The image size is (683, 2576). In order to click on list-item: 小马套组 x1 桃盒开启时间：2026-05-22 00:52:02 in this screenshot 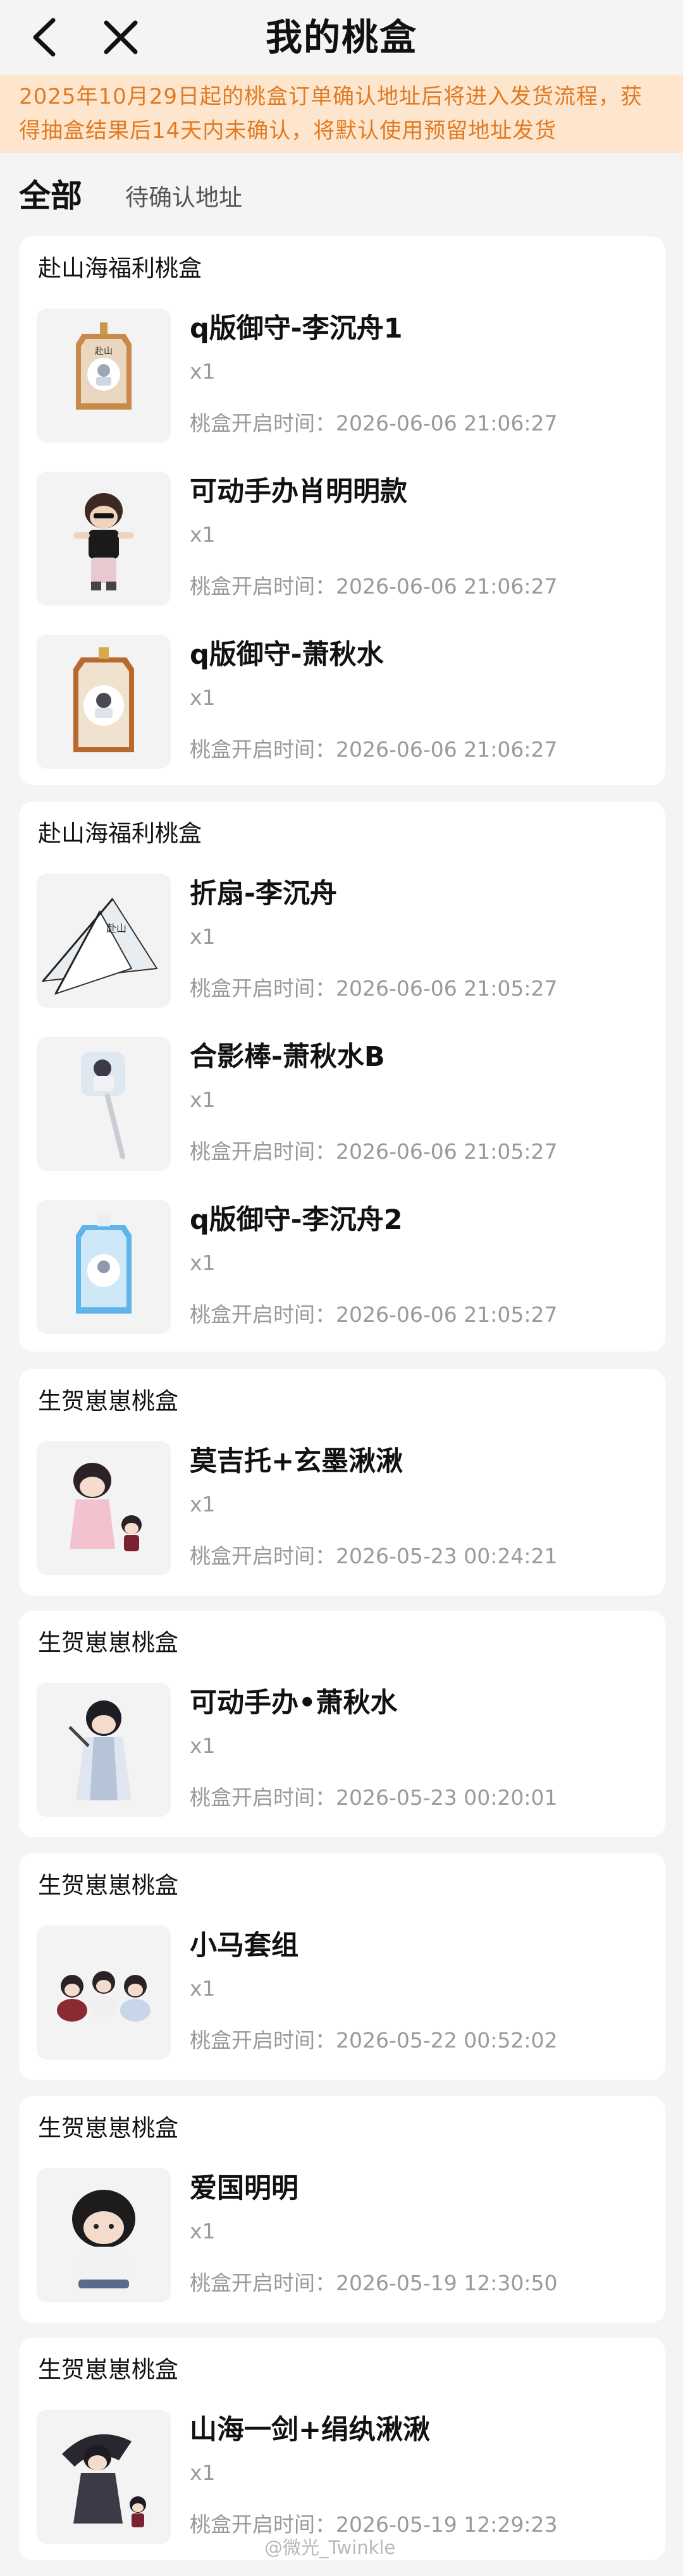, I will do `click(340, 1993)`.